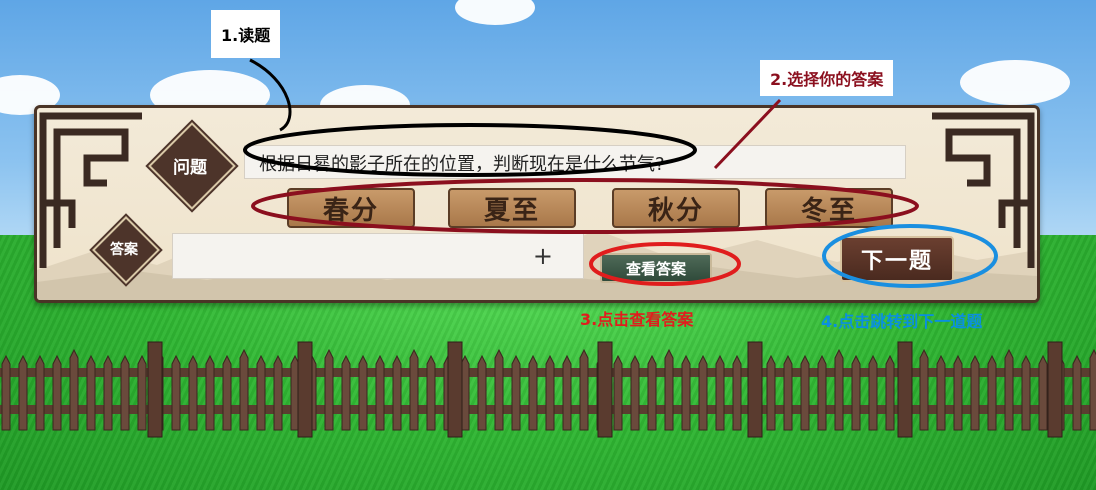 The height and width of the screenshot is (490, 1096). What do you see at coordinates (378, 256) in the screenshot?
I see `answer-field: +` at bounding box center [378, 256].